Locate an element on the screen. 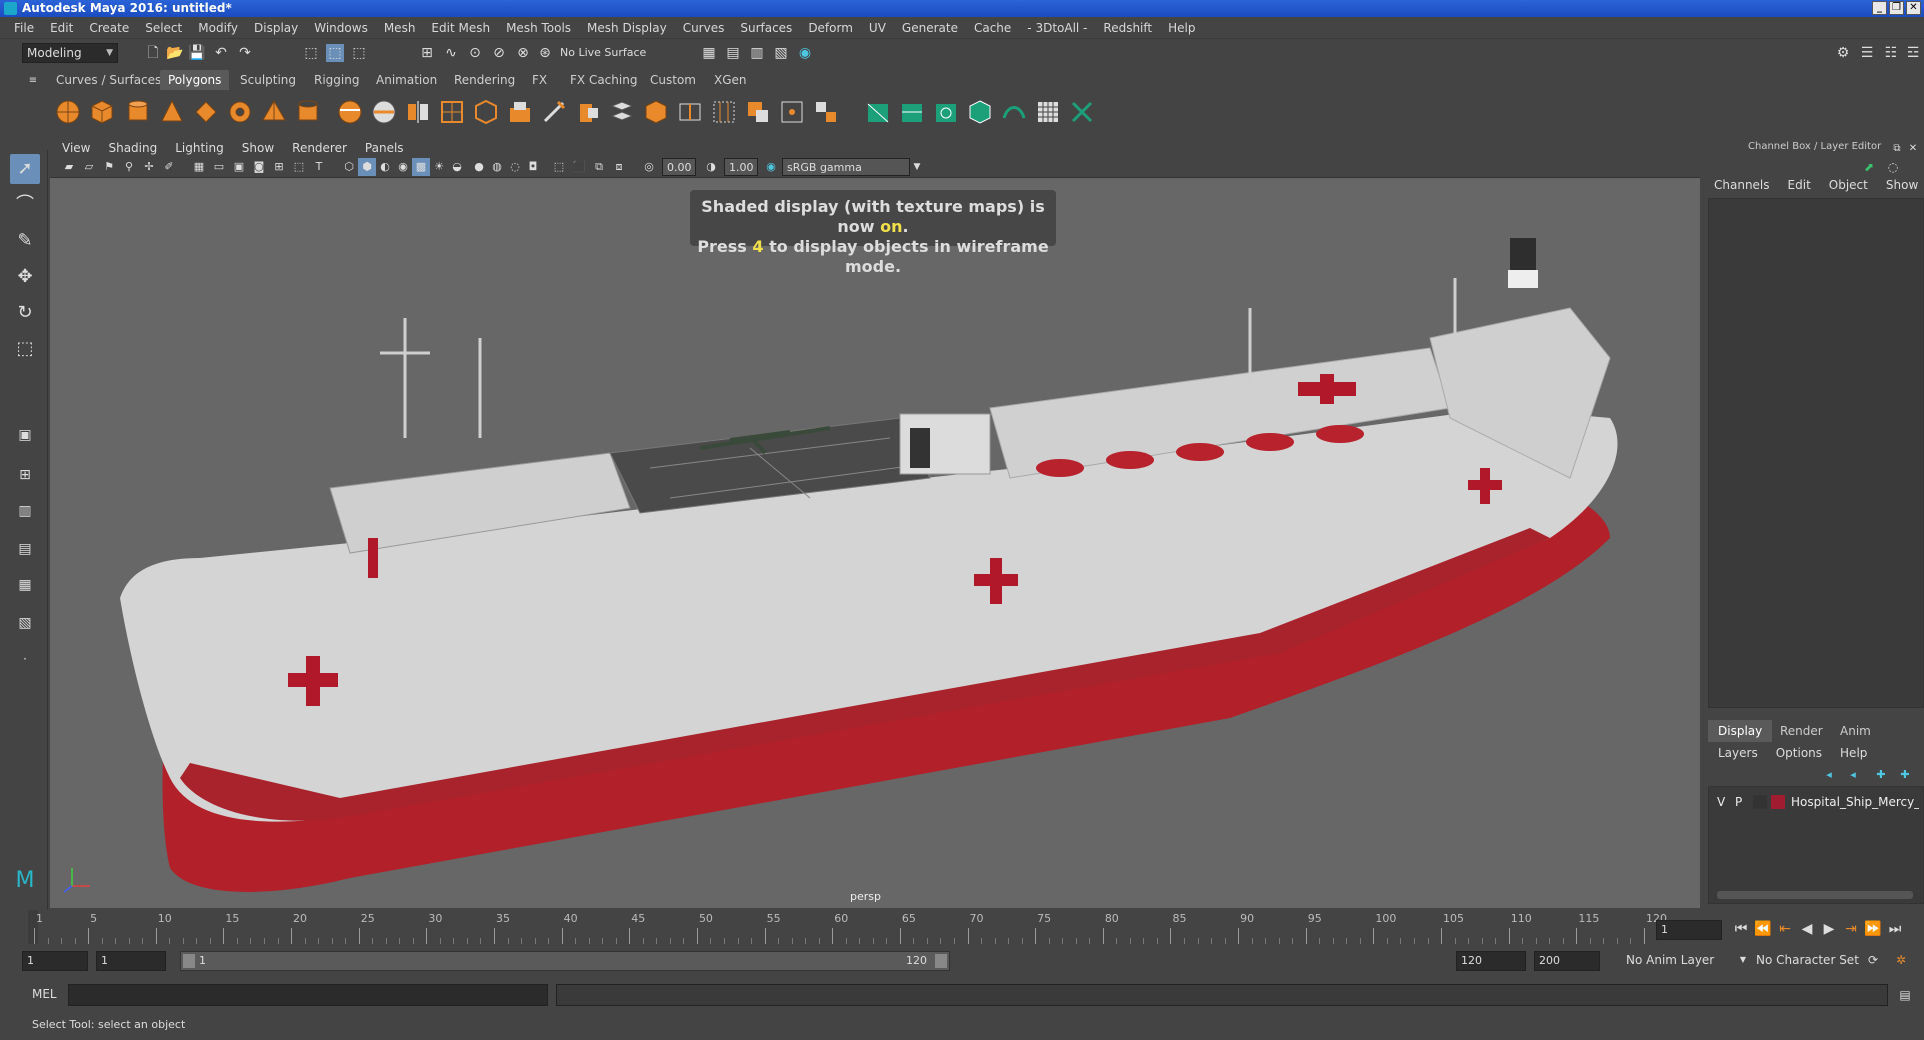  uv-automatic-icon is located at coordinates (980, 112).